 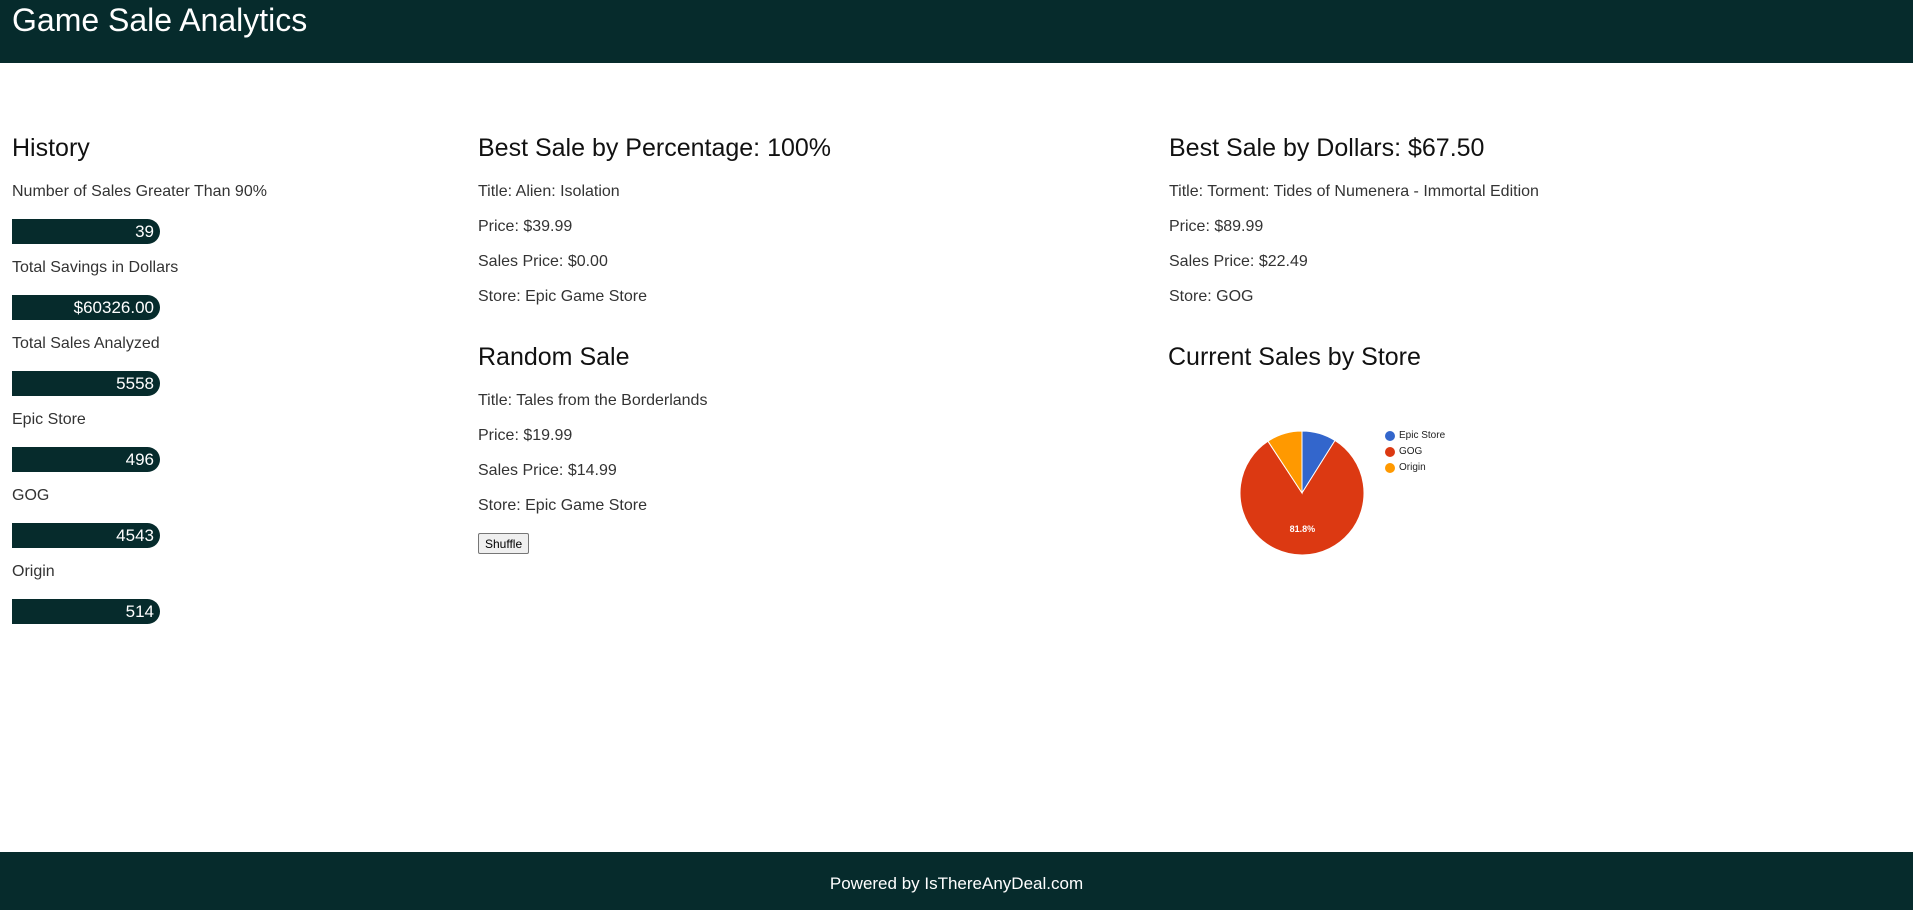 What do you see at coordinates (525, 435) in the screenshot?
I see `random-sale-price: Price: $19.99` at bounding box center [525, 435].